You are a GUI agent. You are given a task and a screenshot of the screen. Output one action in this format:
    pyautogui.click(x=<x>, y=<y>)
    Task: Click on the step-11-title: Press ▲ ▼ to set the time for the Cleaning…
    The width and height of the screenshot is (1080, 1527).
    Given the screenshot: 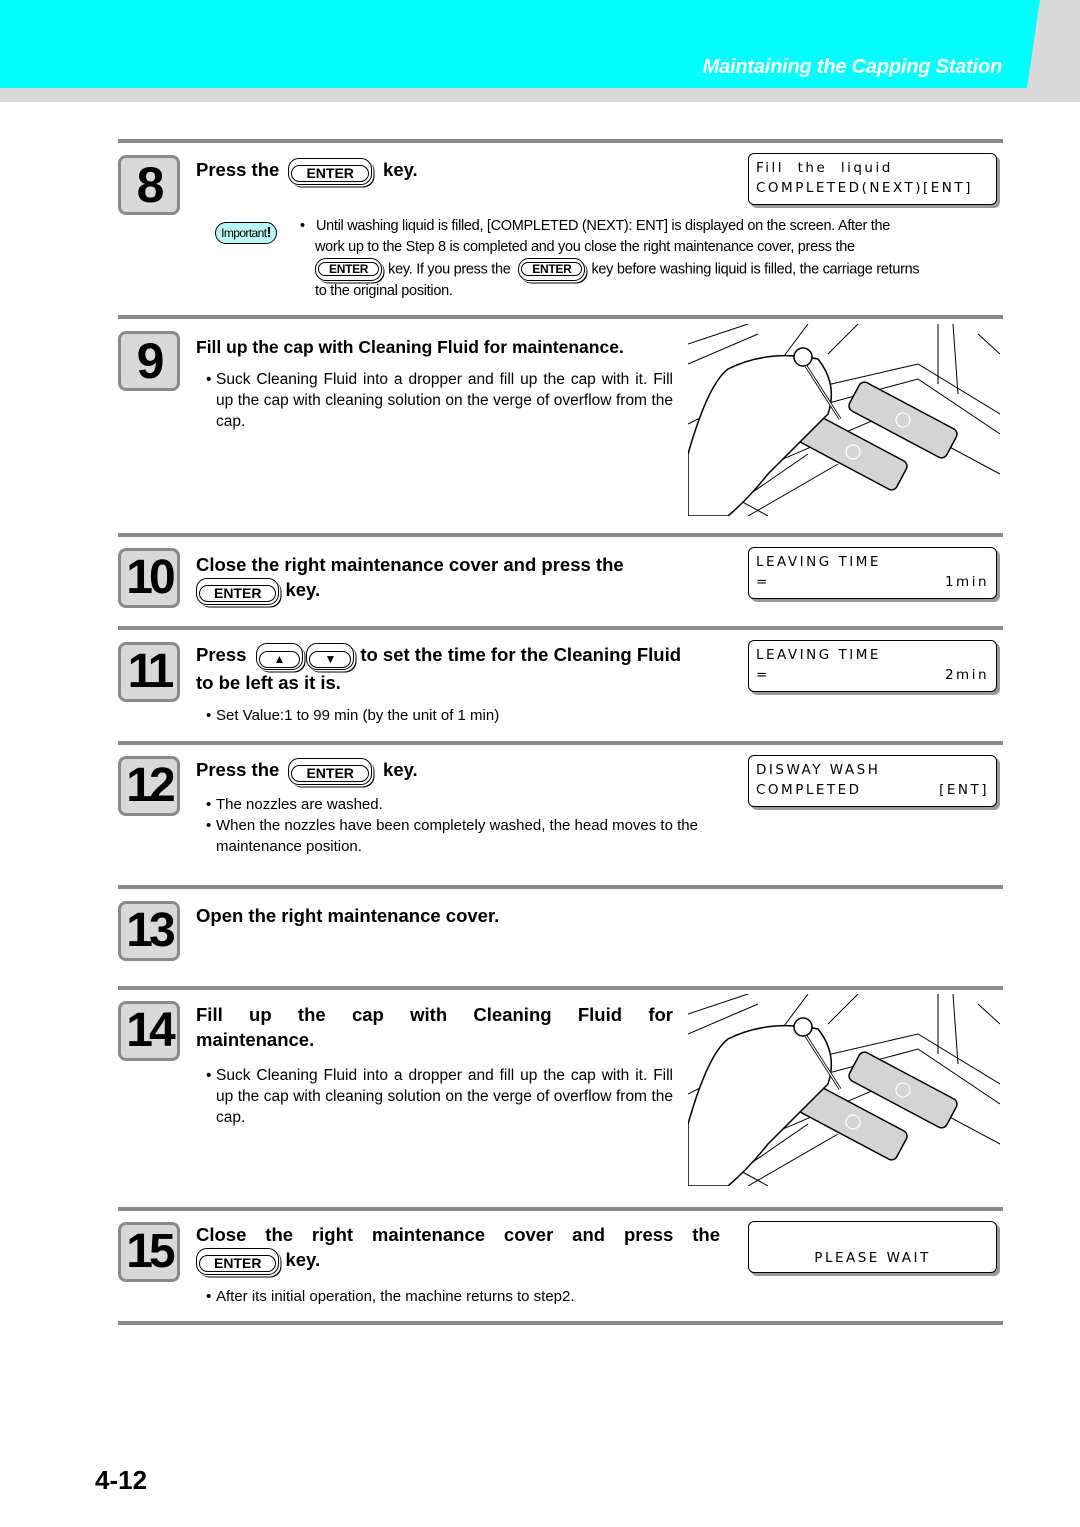 What is the action you would take?
    pyautogui.click(x=438, y=668)
    